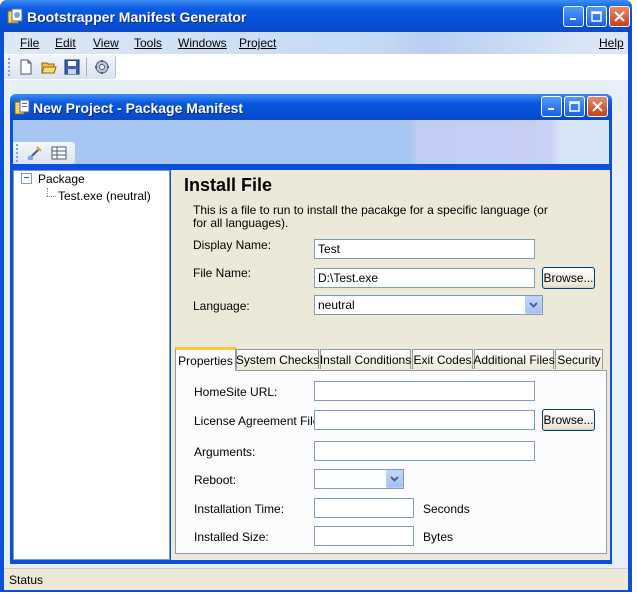 This screenshot has width=637, height=594. I want to click on tab-properties: Properties, so click(205, 359).